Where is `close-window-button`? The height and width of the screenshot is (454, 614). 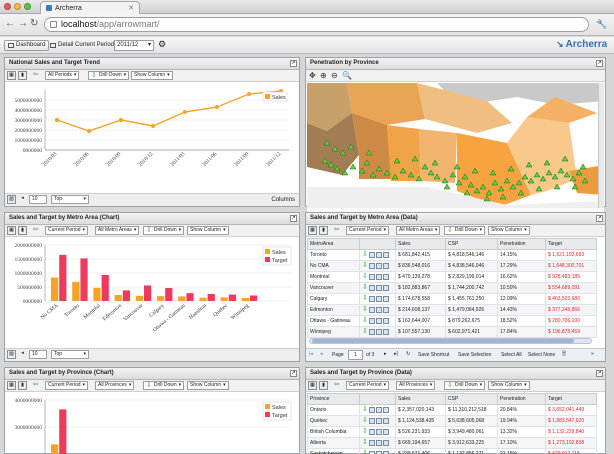
close-window-button is located at coordinates (7, 6).